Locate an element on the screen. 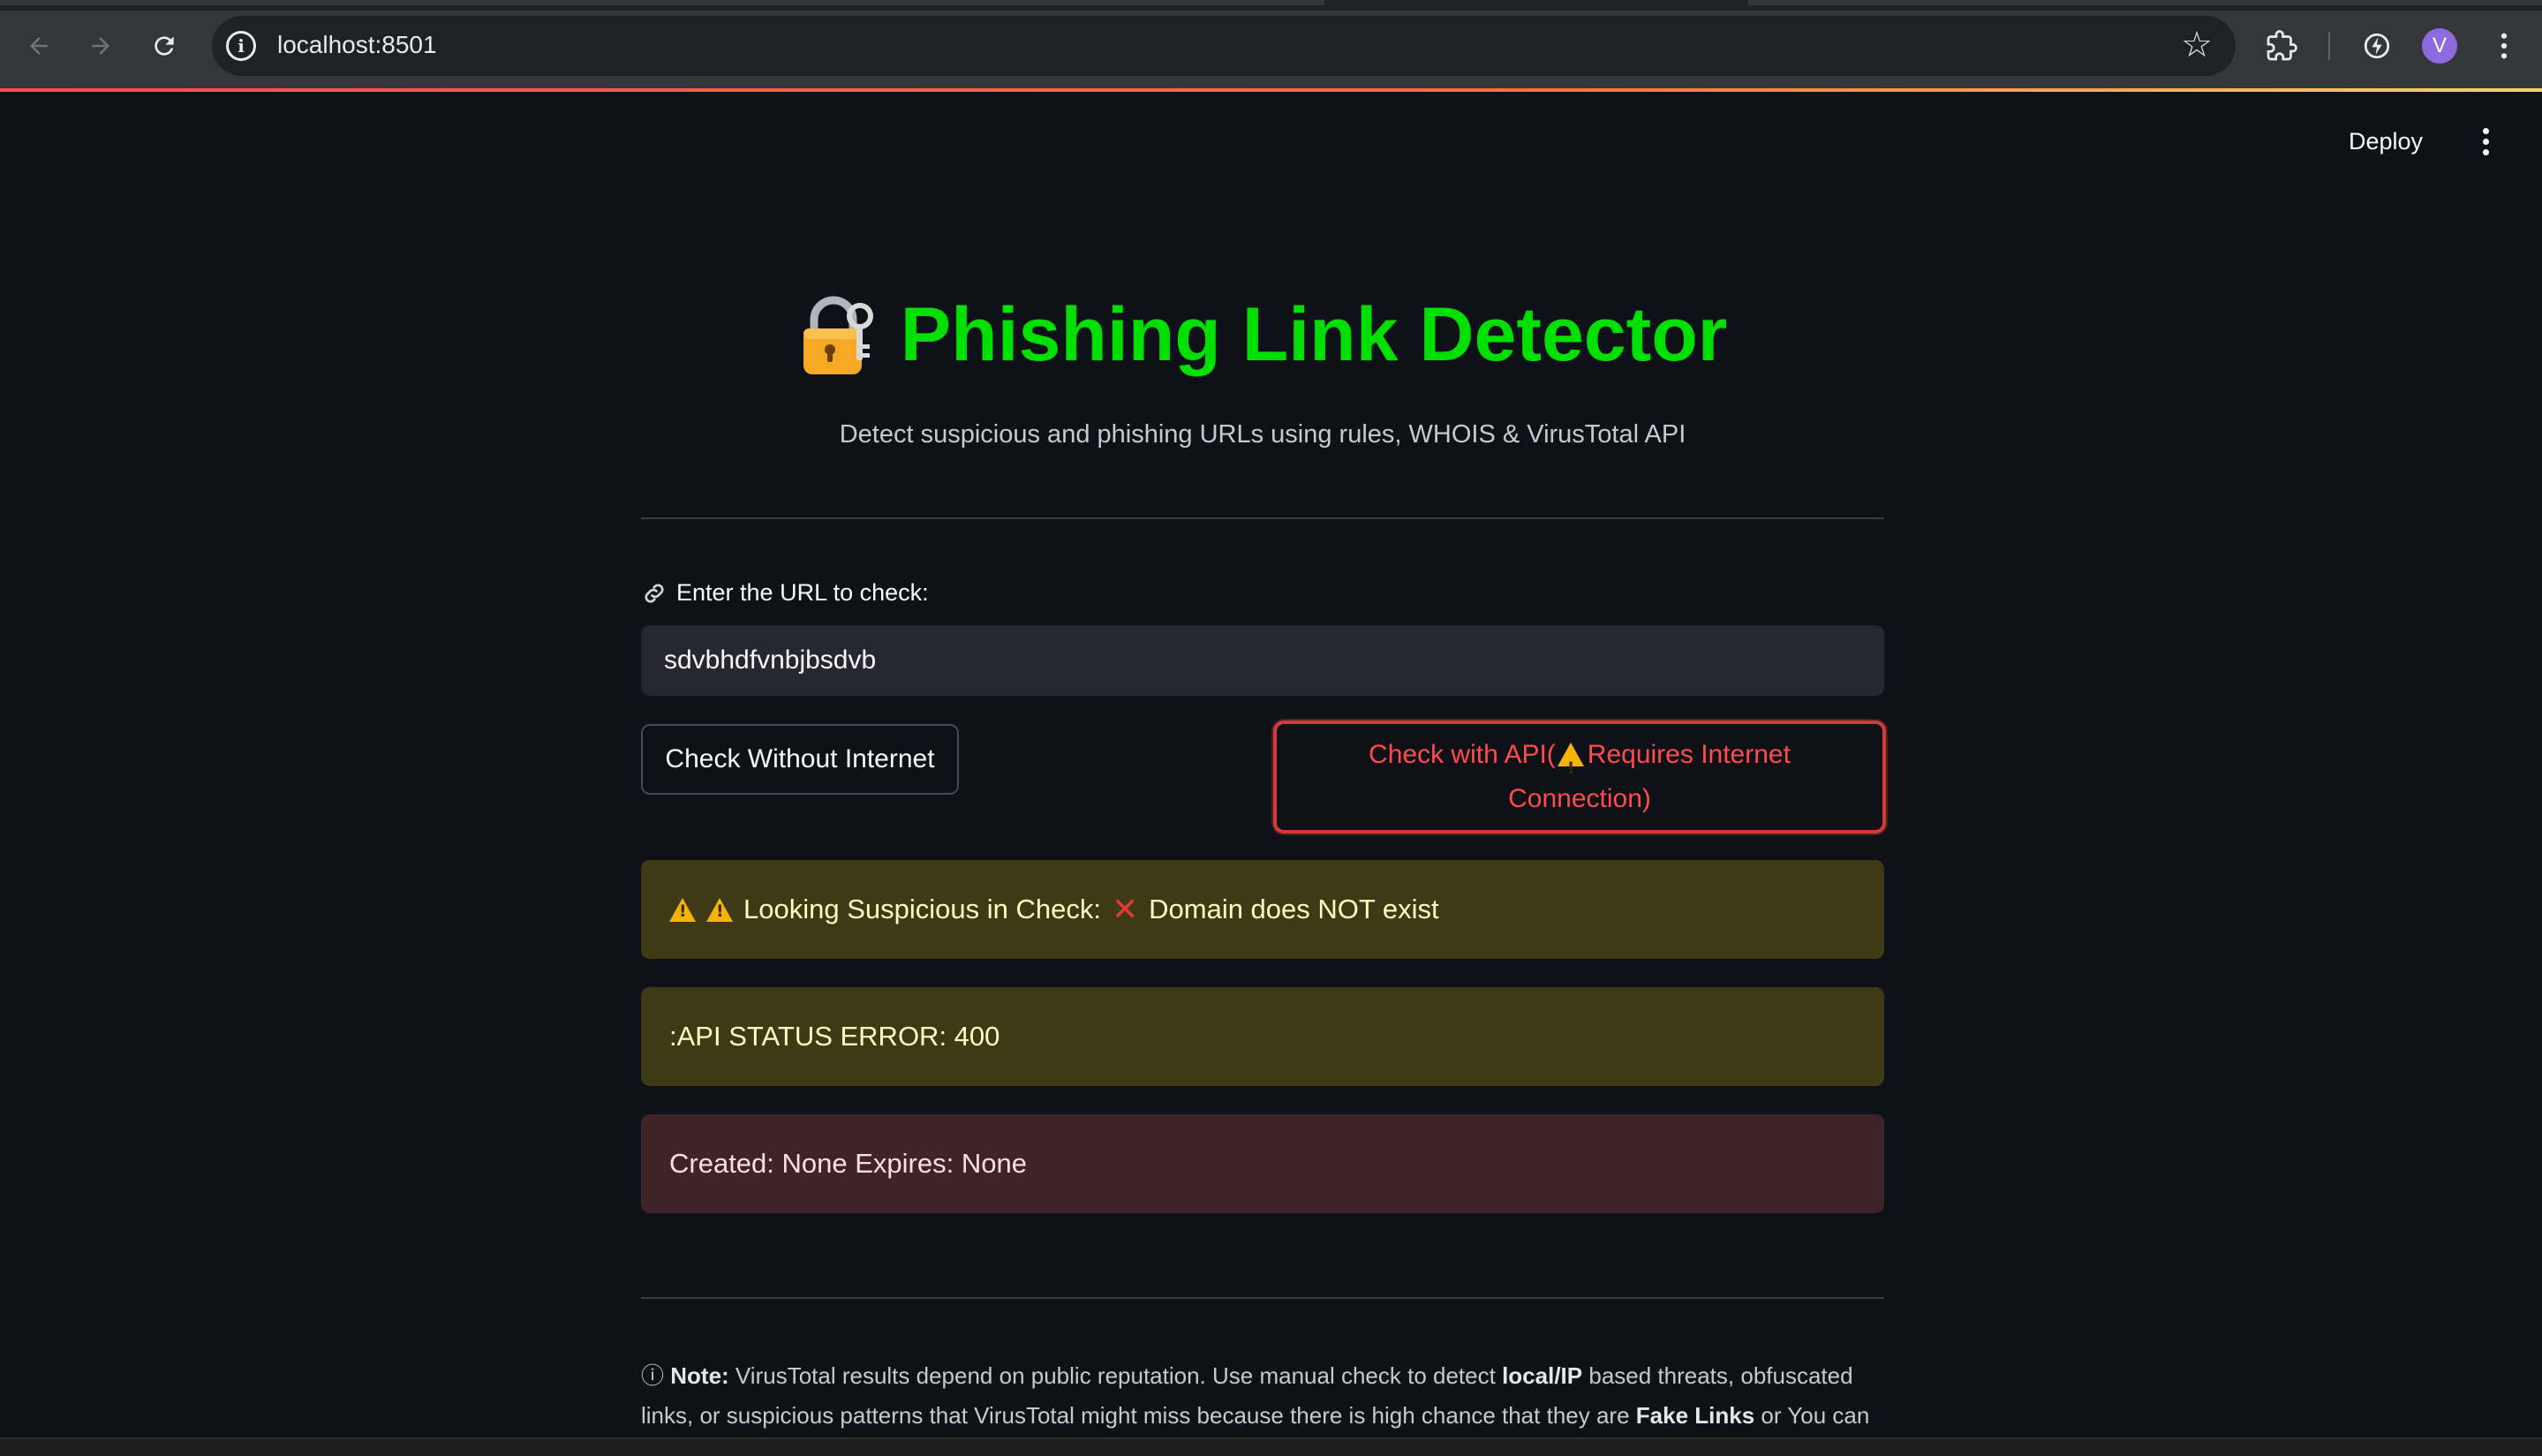 The image size is (2542, 1456). alert-suspicious-text: Looking Suspicious in Check: is located at coordinates (922, 909).